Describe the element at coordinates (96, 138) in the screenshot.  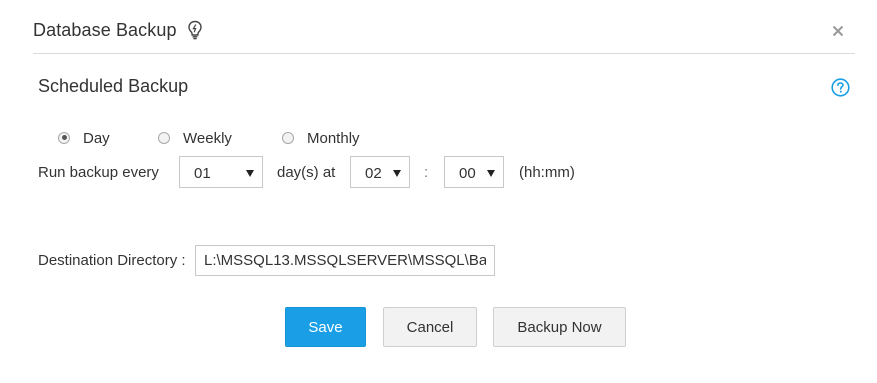
I see `radio-day-label: Day` at that location.